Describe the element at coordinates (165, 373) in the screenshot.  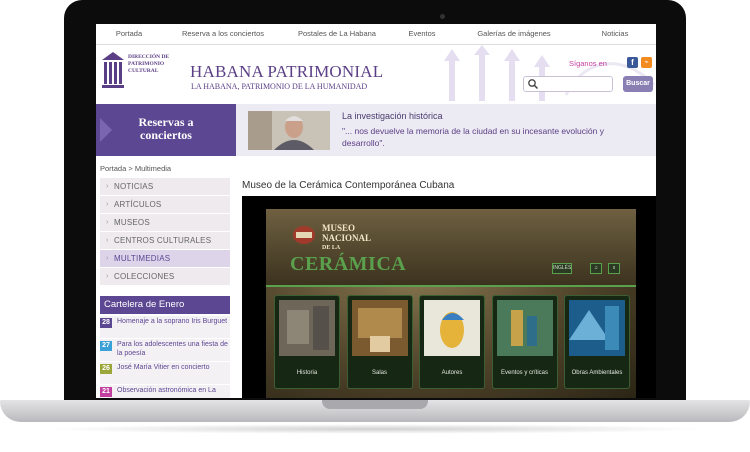
I see `event-item: 26 José María Vitier en concierto` at that location.